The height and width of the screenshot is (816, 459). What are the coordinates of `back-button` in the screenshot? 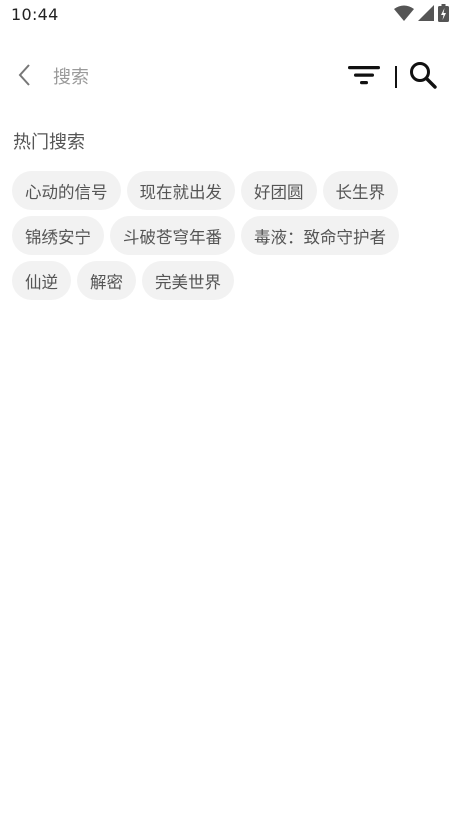 It's located at (25, 77).